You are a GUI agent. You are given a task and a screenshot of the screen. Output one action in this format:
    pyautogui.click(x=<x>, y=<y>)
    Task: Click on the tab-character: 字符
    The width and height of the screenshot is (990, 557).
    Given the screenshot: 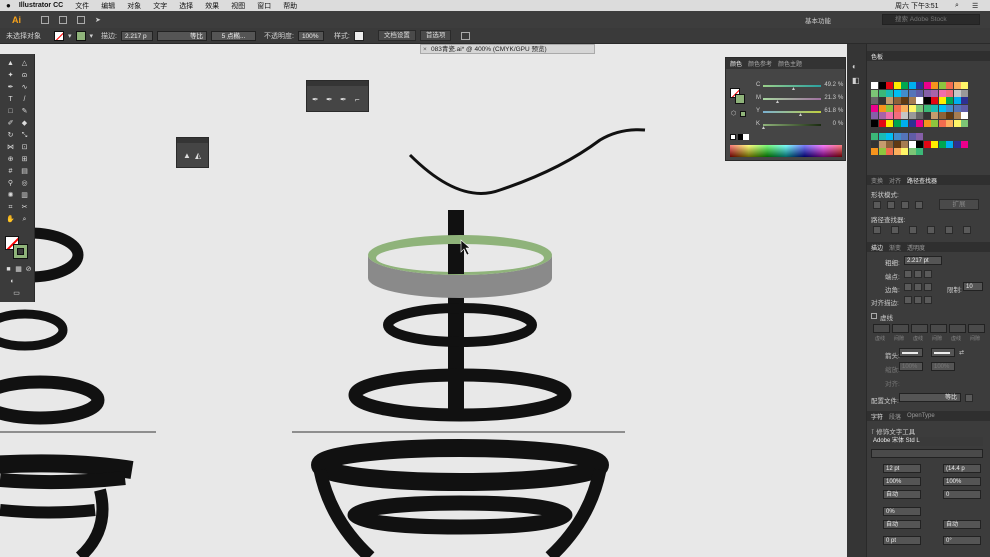 What is the action you would take?
    pyautogui.click(x=877, y=416)
    